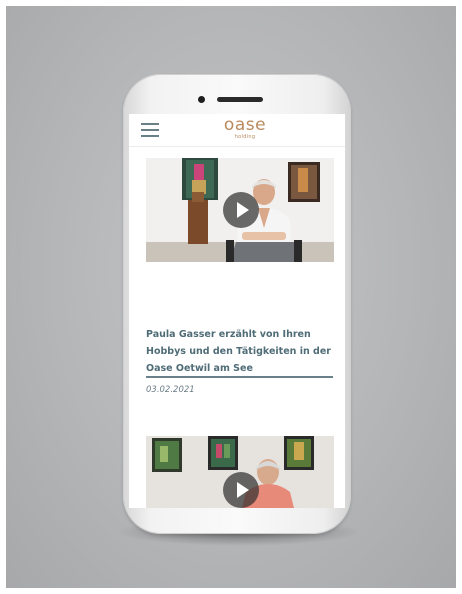  I want to click on site-logo: oase holding, so click(245, 129).